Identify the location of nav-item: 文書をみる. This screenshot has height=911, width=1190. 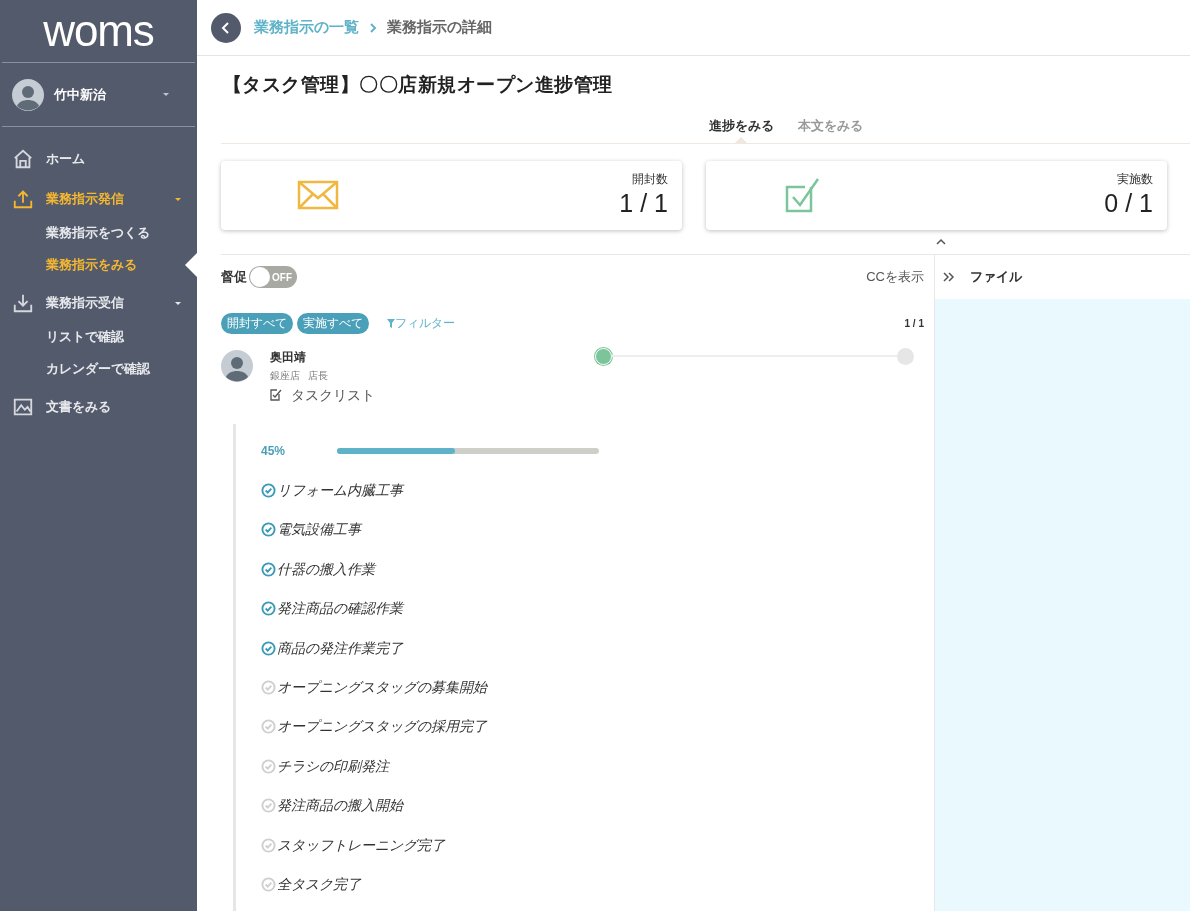
(98, 407).